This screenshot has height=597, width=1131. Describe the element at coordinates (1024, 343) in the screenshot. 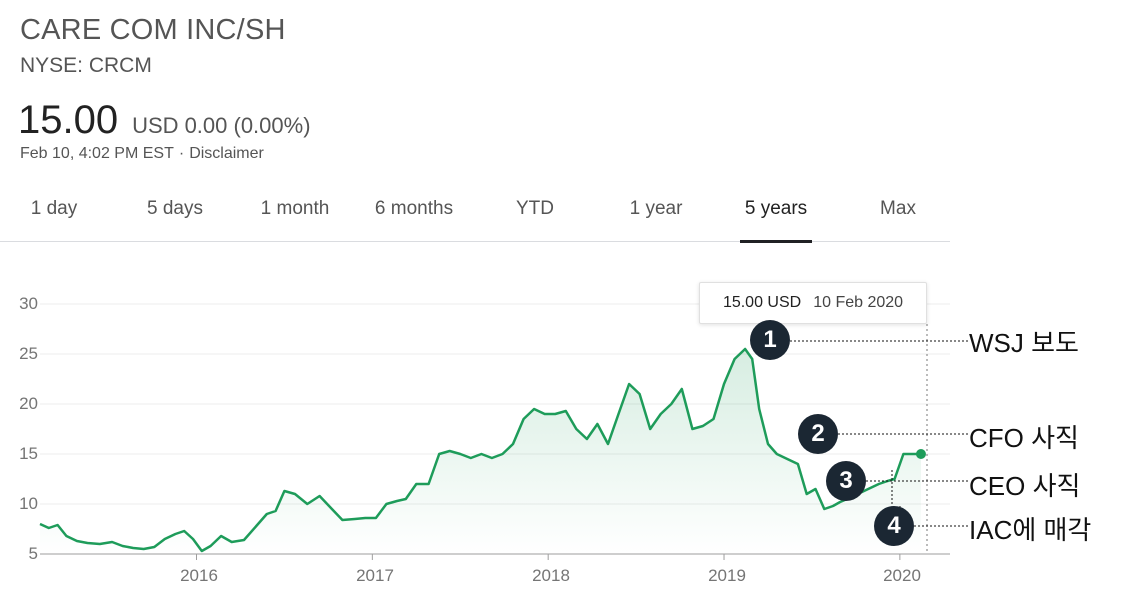

I see `annotation-label-1: WSJ 보도` at that location.